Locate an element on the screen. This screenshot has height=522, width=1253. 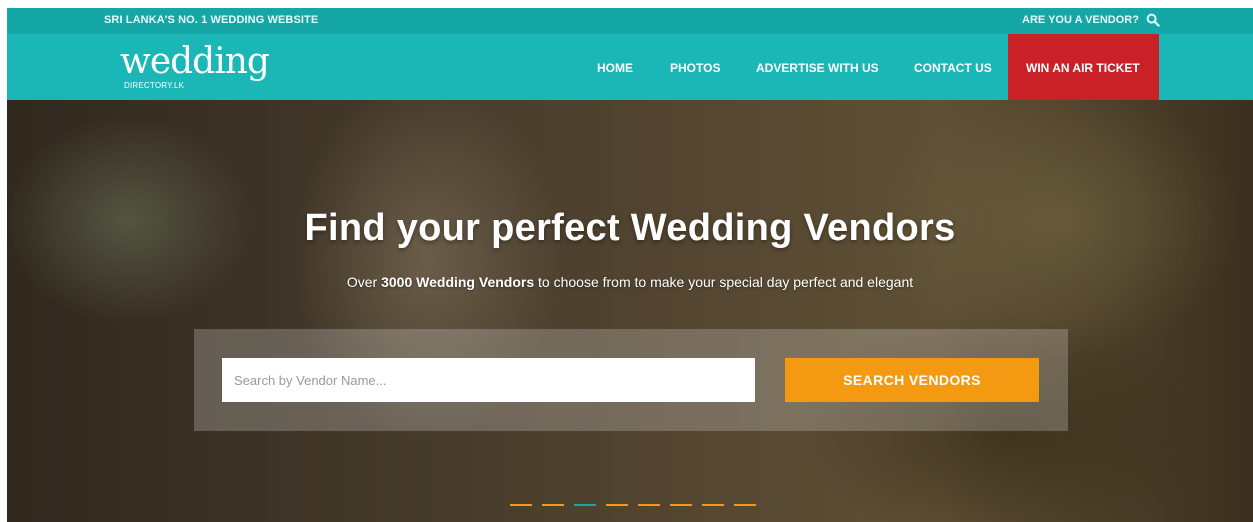
nav-contact-us: CONTACT US is located at coordinates (953, 68).